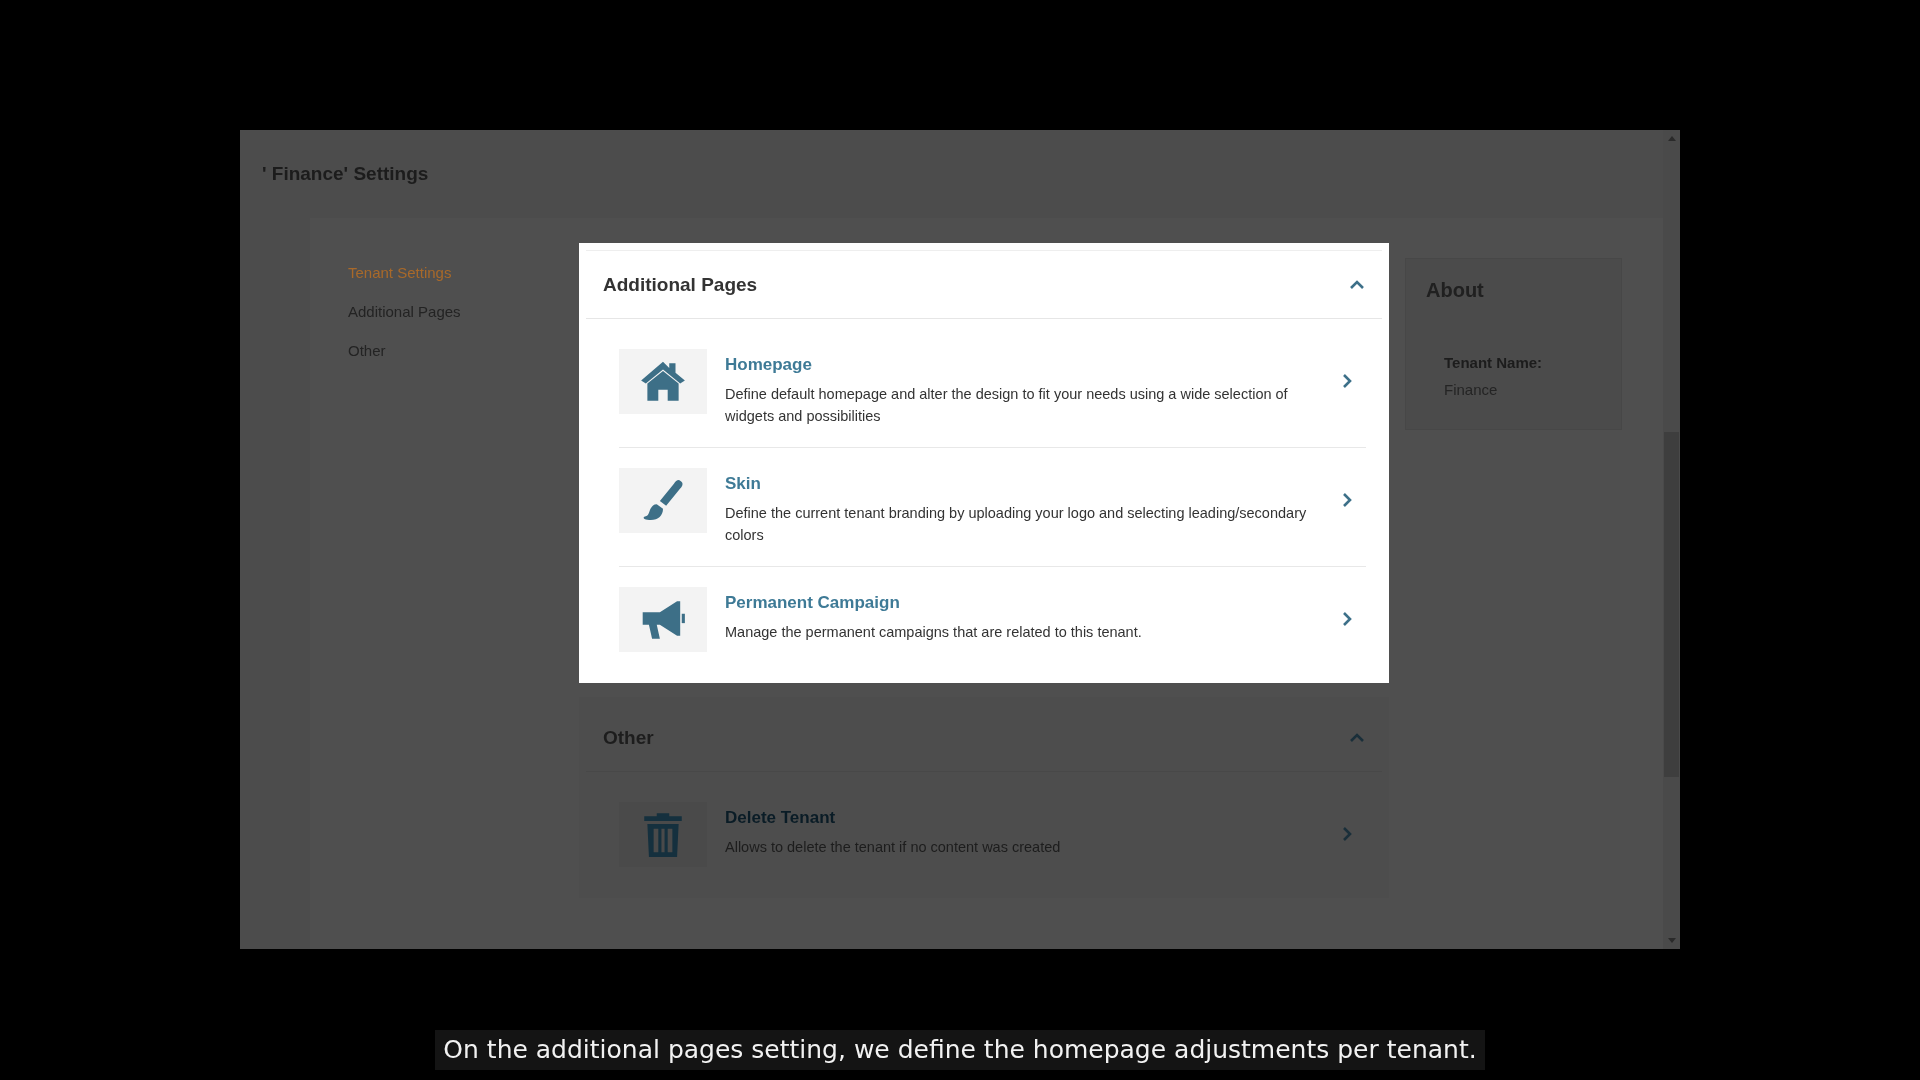  Describe the element at coordinates (1357, 284) in the screenshot. I see `collapse-icon` at that location.